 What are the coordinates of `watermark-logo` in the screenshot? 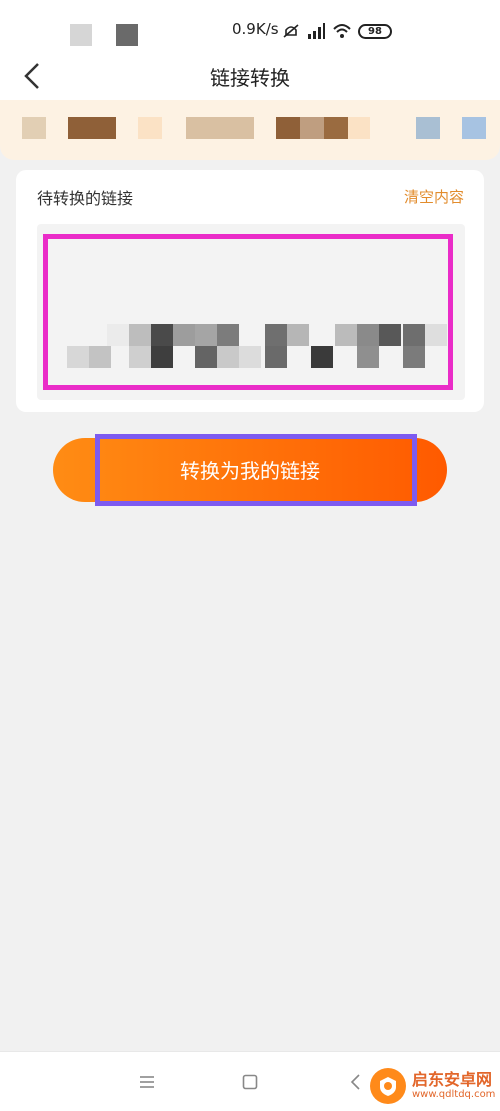 It's located at (388, 1086).